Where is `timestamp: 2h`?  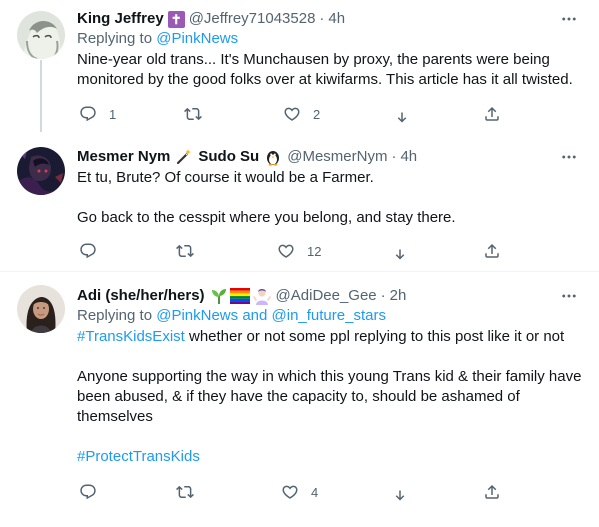
timestamp: 2h is located at coordinates (398, 296).